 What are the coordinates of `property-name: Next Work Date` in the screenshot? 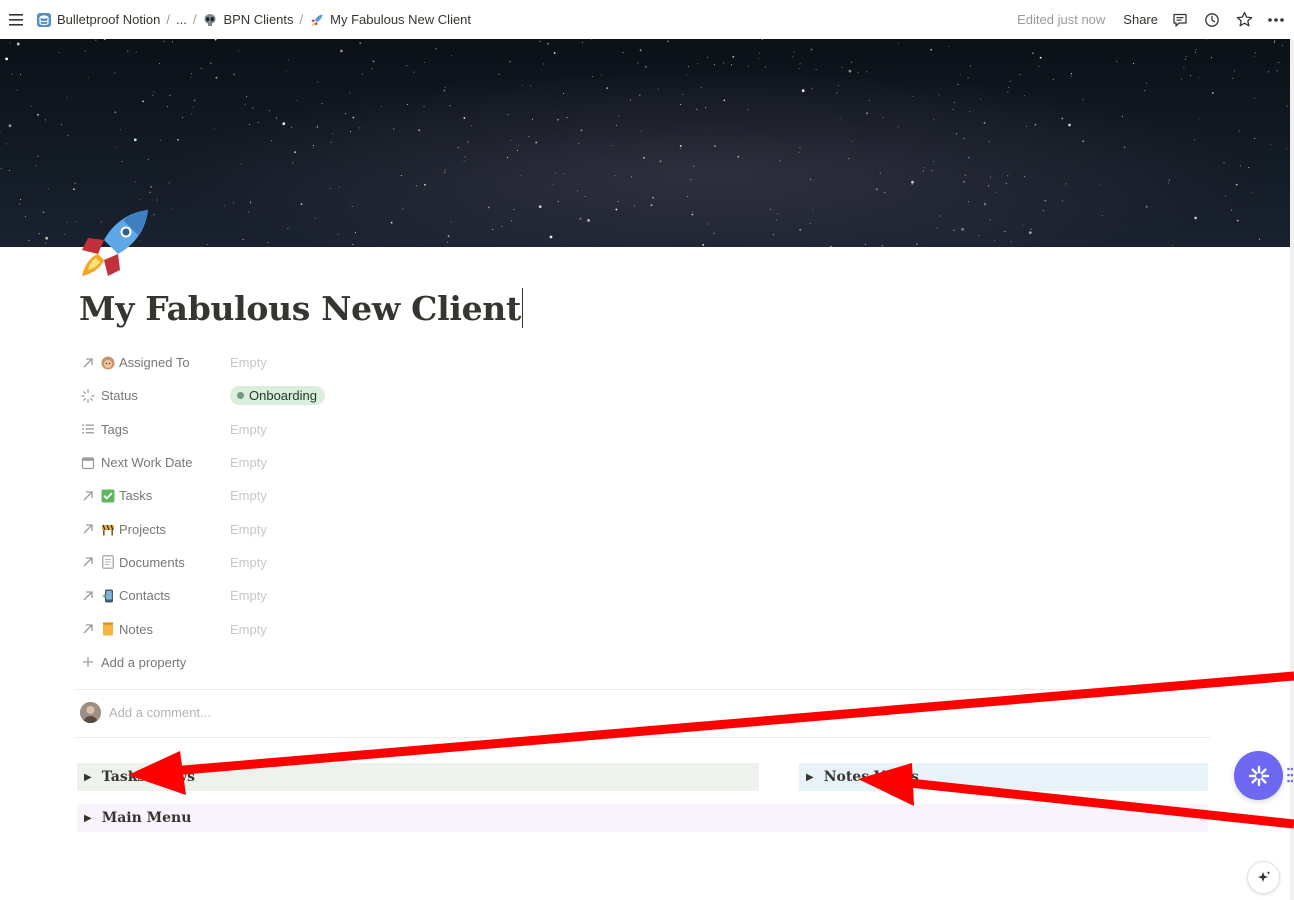 It's located at (155, 463).